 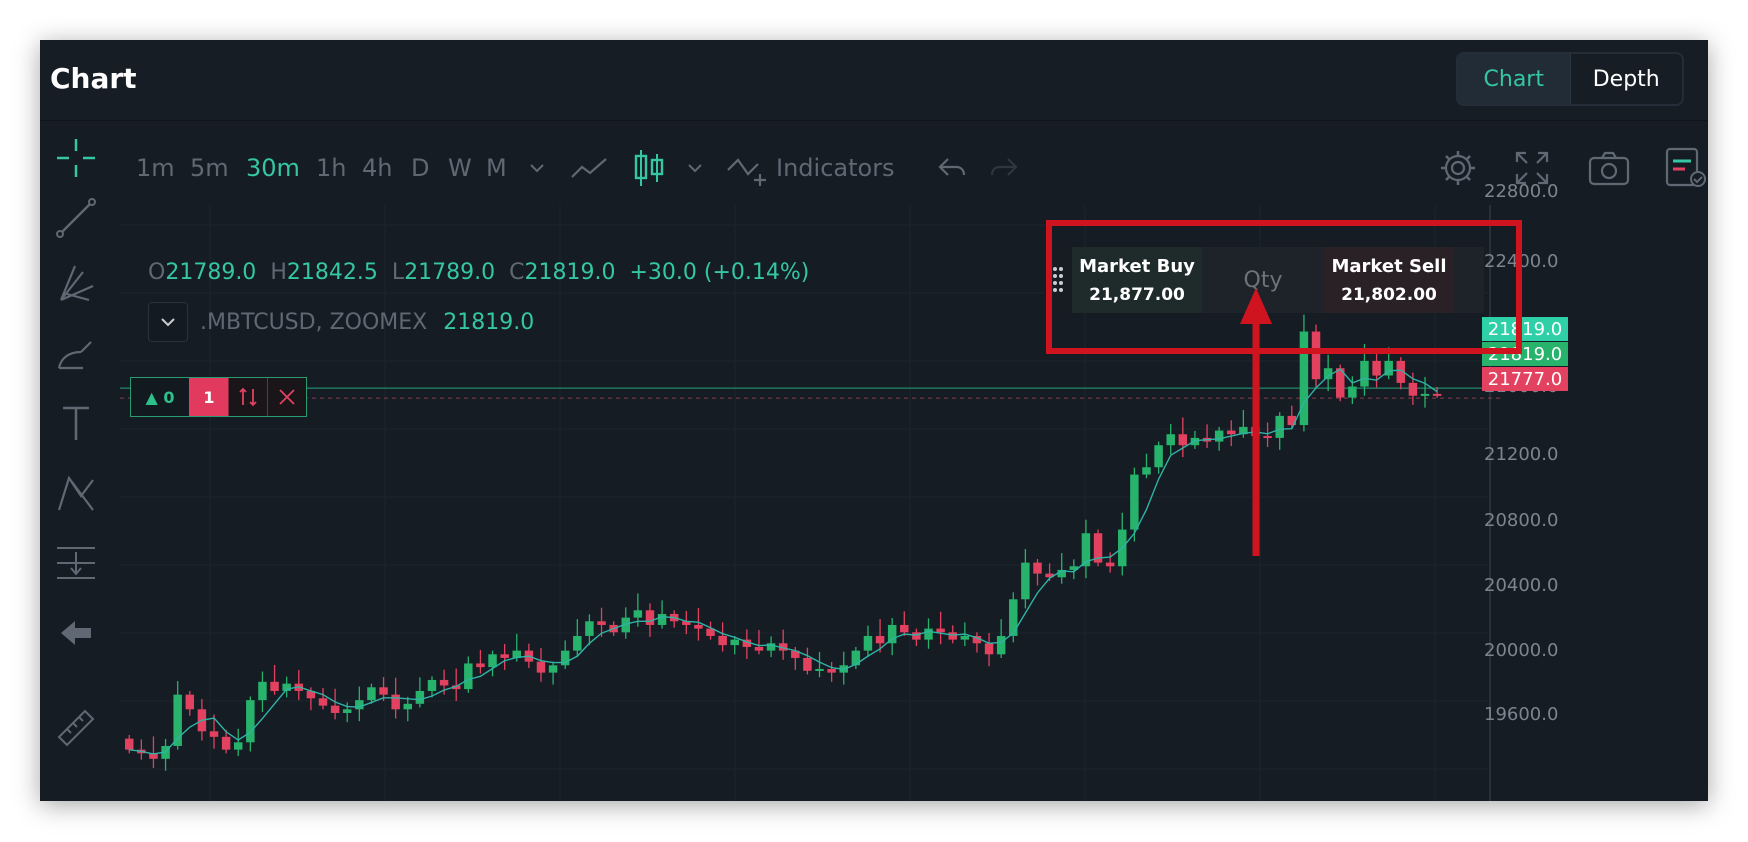 What do you see at coordinates (209, 168) in the screenshot?
I see `timeframe-5m: 5m` at bounding box center [209, 168].